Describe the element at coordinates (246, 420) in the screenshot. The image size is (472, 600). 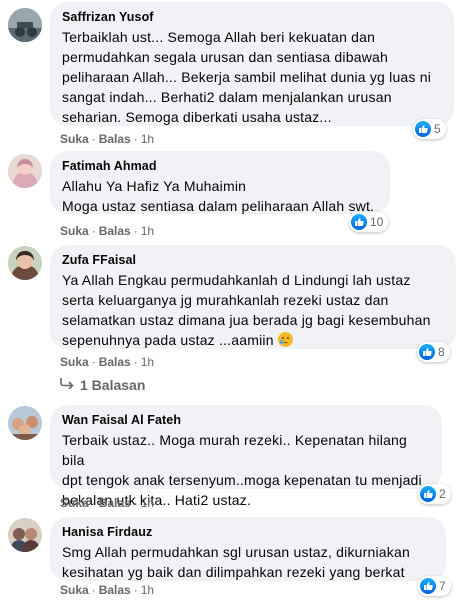
I see `commenter-name: Wan Faisal Al Fateh` at that location.